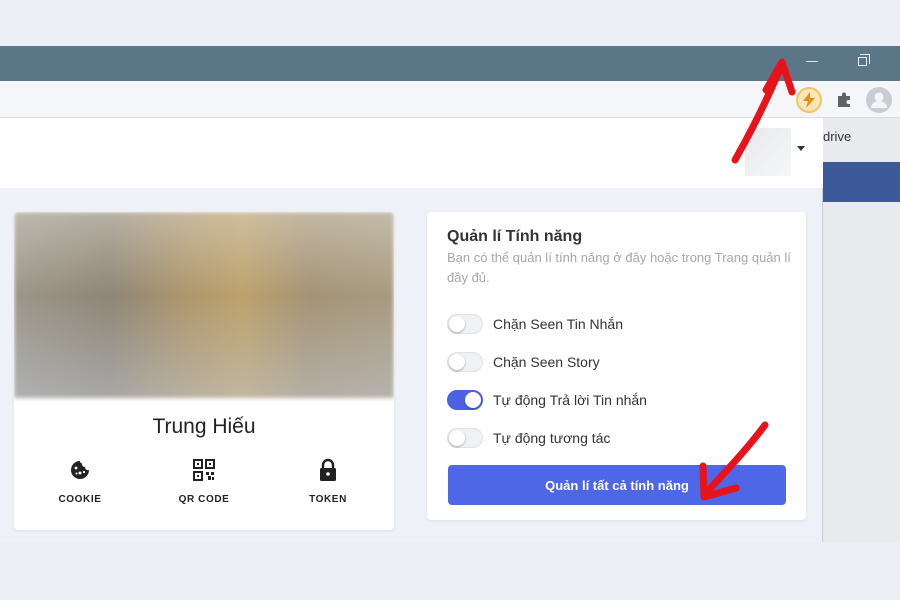  I want to click on profile-name: Trung Hiếu, so click(204, 426).